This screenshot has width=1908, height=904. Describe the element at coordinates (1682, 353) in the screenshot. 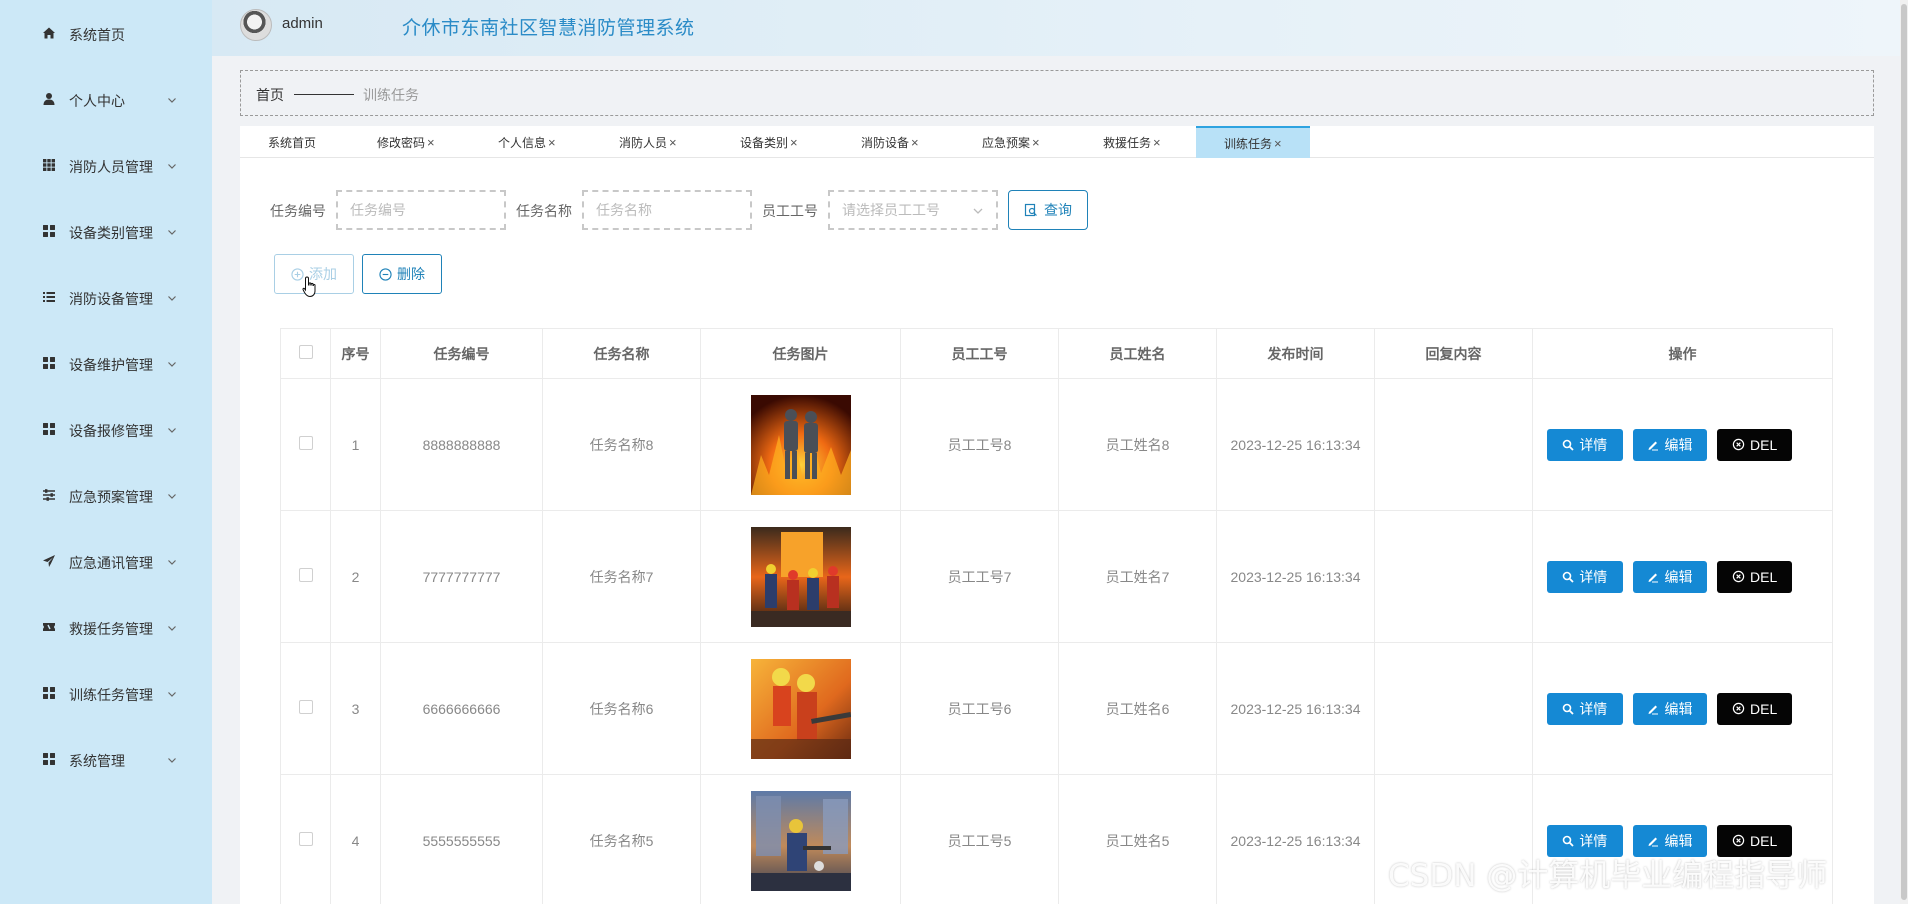

I see `column-header: 操作` at that location.